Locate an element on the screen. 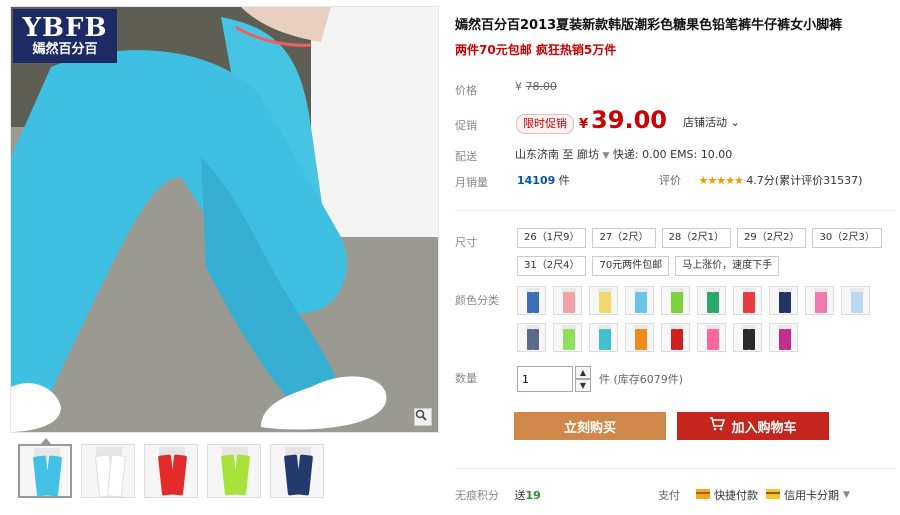 The width and height of the screenshot is (900, 515). credit-installment-option: 信用卡分期 ▼ is located at coordinates (808, 495).